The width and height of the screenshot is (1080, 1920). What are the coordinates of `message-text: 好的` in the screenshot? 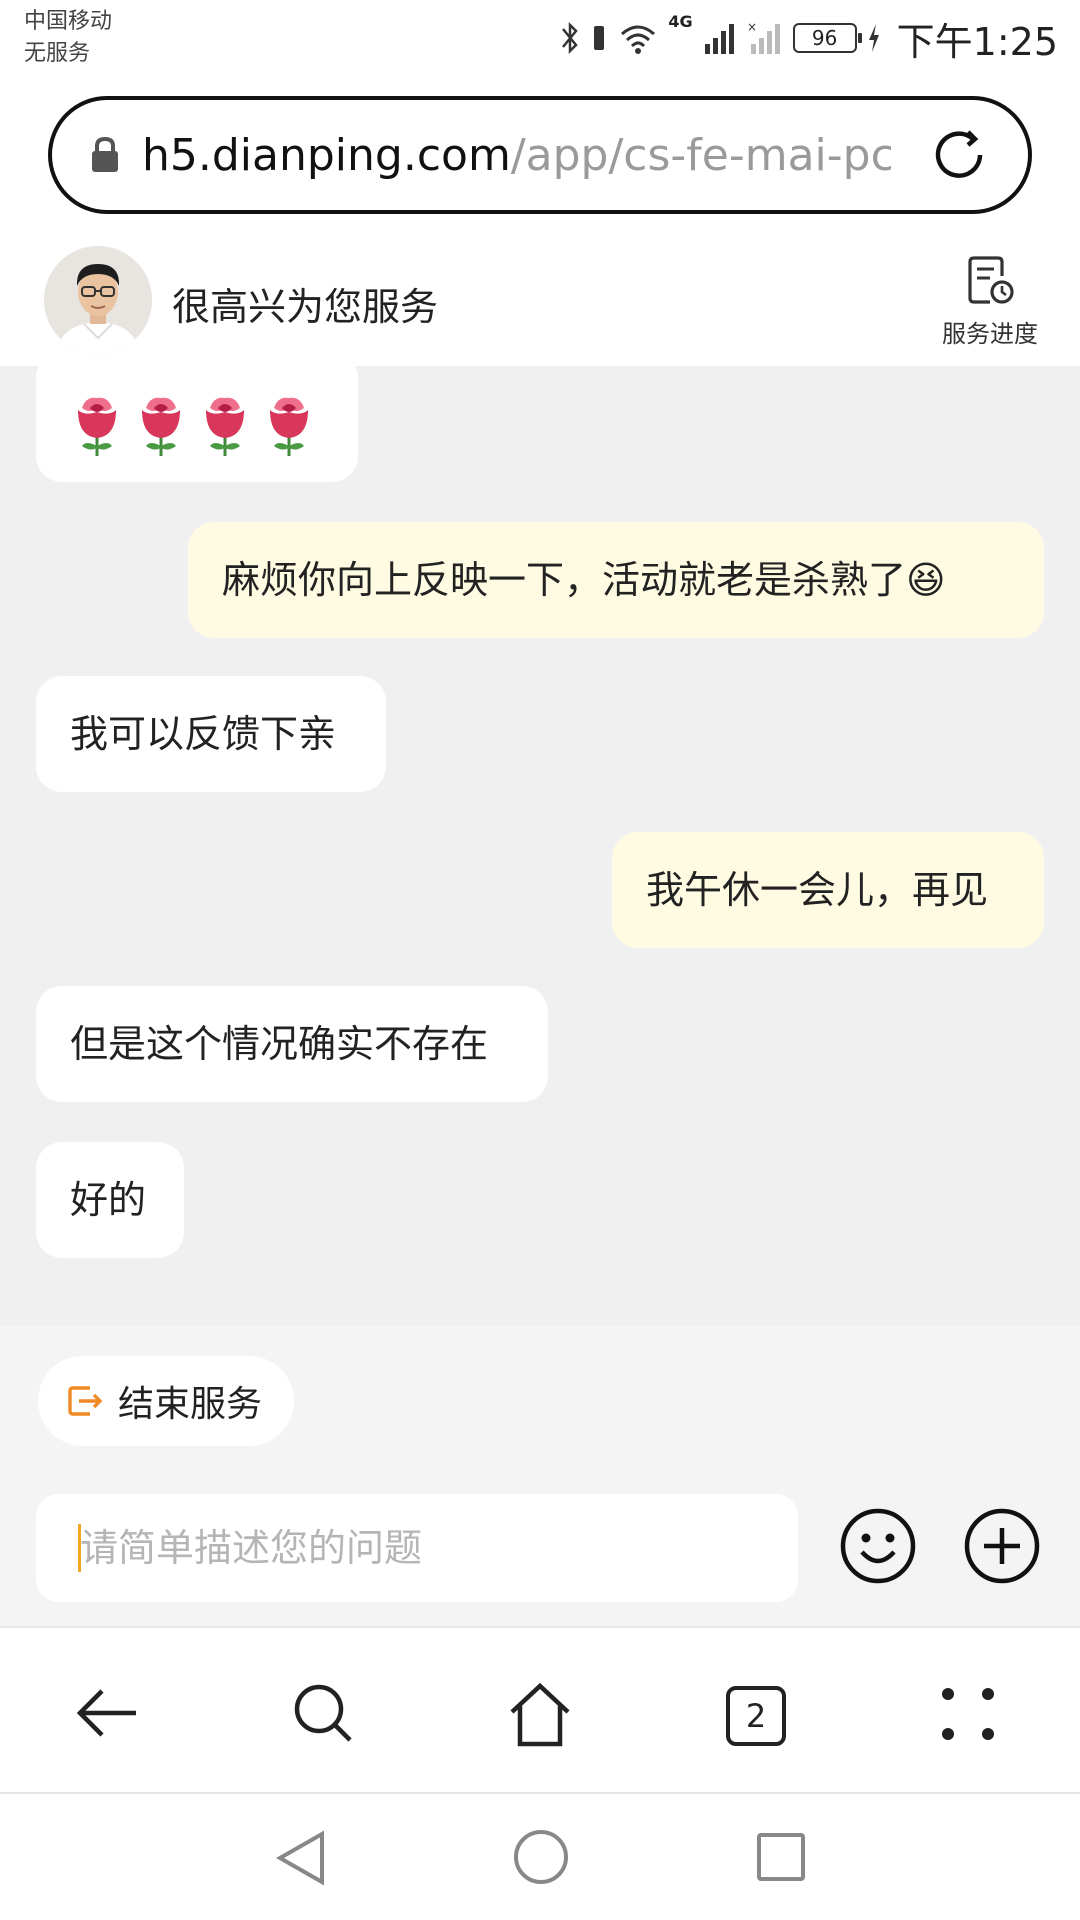 It's located at (108, 1200).